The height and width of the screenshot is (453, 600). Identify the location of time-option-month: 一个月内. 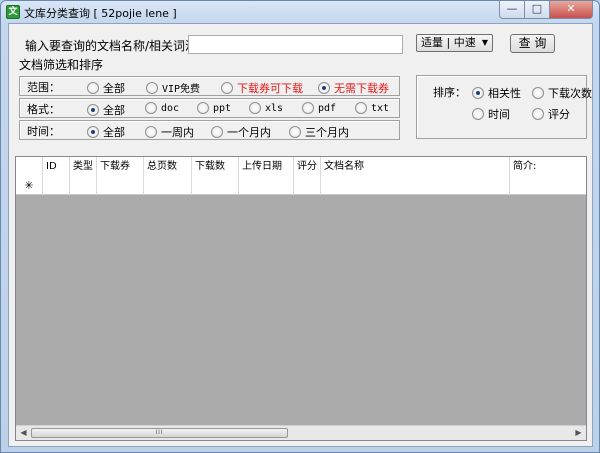
(241, 132).